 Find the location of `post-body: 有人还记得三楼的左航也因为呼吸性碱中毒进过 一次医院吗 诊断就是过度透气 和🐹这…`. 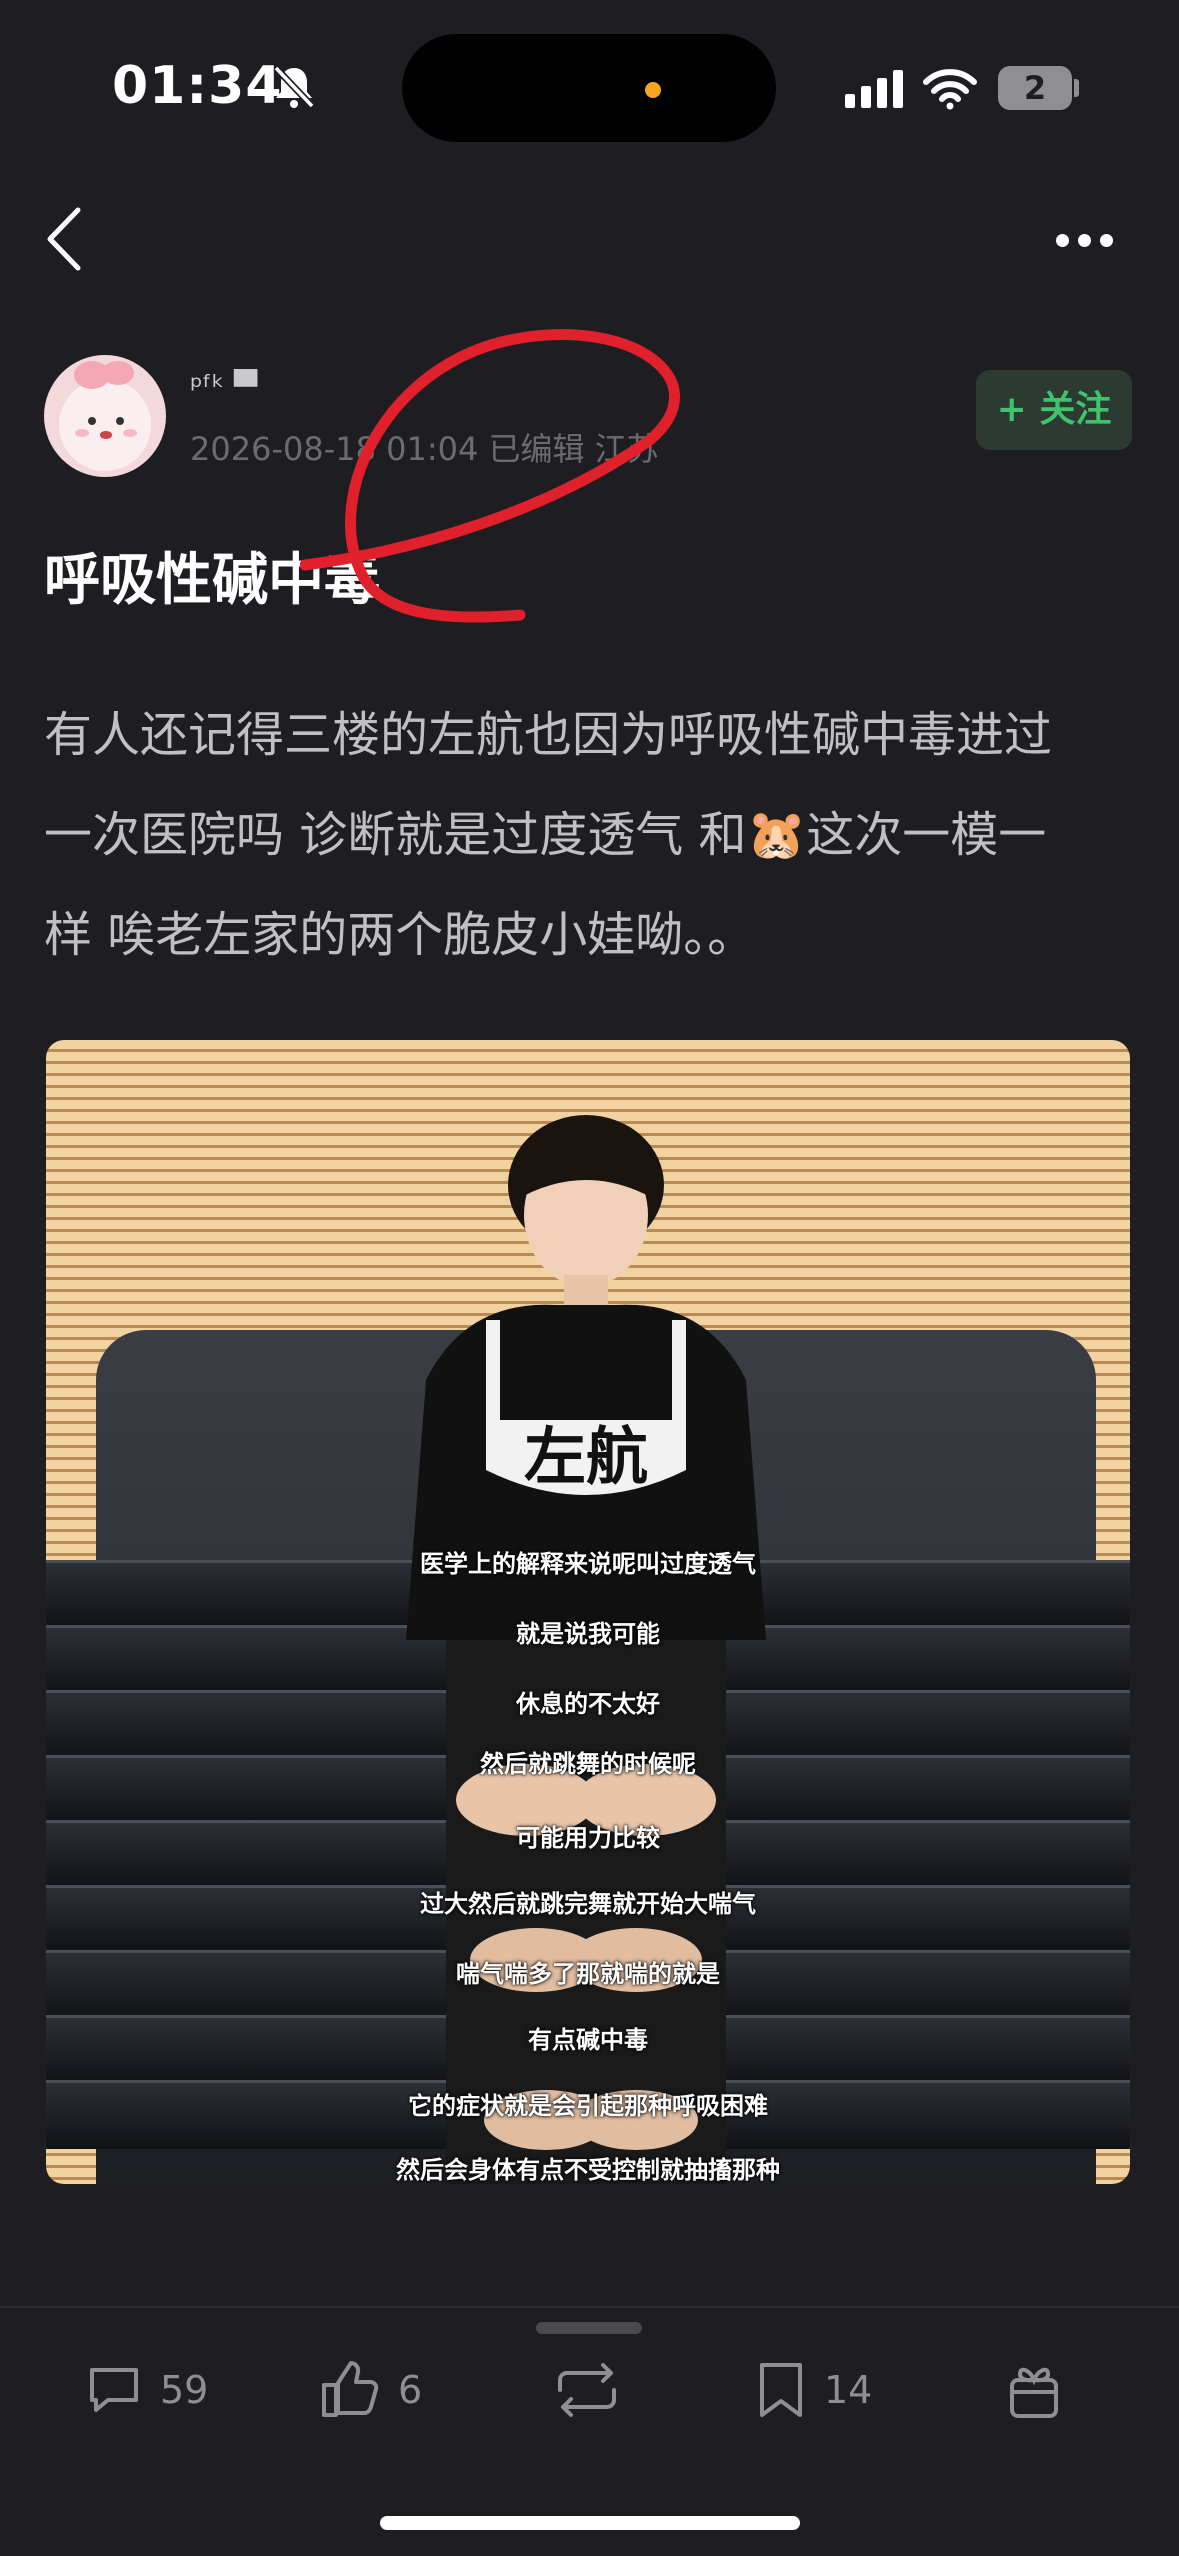

post-body: 有人还记得三楼的左航也因为呼吸性碱中毒进过 一次医院吗 诊断就是过度透气 和🐹这… is located at coordinates (594, 835).